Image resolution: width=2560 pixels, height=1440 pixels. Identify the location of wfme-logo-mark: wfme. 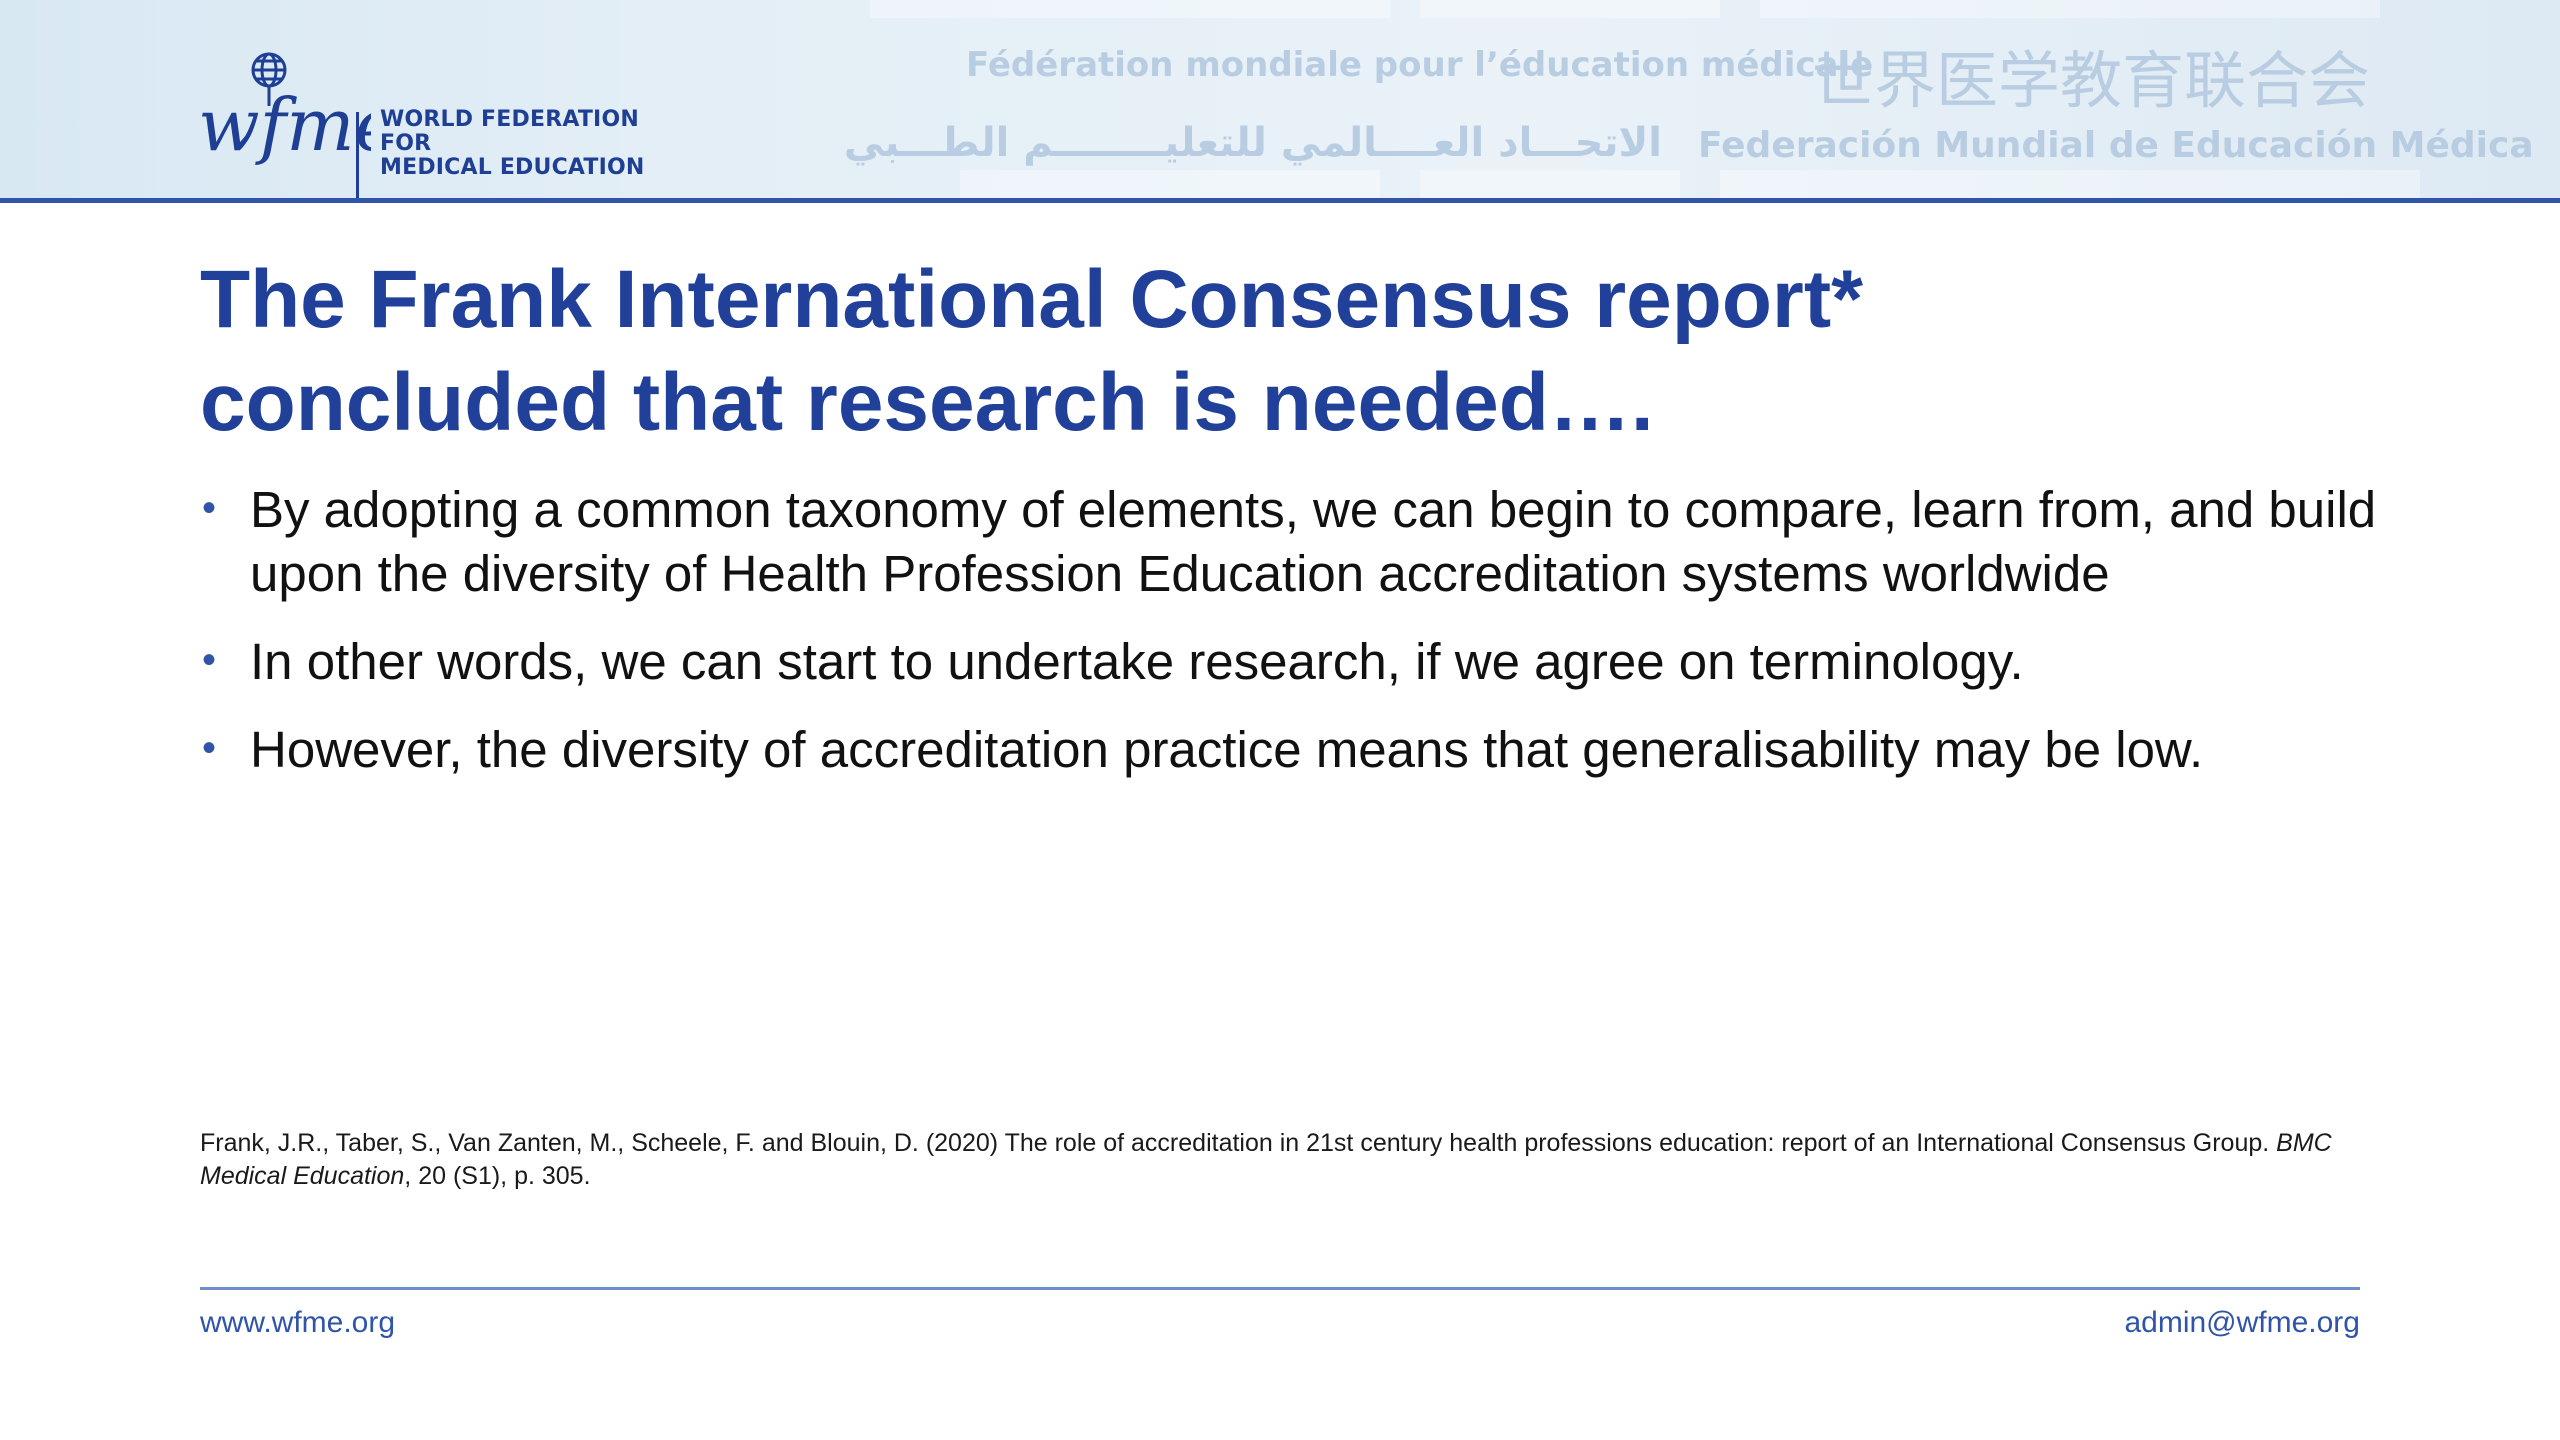
(284, 109).